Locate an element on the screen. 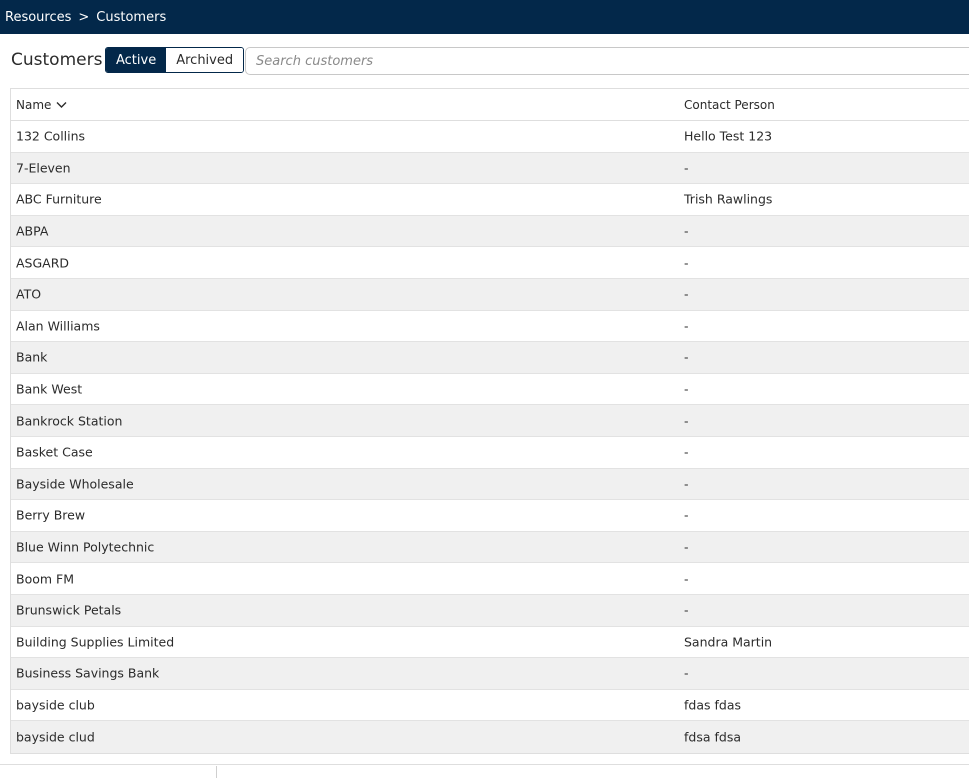 Image resolution: width=969 pixels, height=778 pixels. table-row: bayside club fdas fdas is located at coordinates (490, 706).